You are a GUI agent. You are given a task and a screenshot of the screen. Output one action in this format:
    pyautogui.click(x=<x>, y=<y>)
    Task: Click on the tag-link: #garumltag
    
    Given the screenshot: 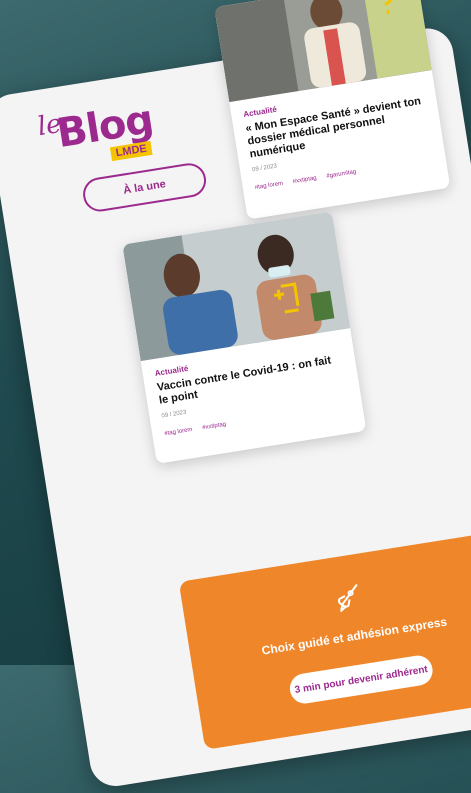 What is the action you would take?
    pyautogui.click(x=341, y=174)
    